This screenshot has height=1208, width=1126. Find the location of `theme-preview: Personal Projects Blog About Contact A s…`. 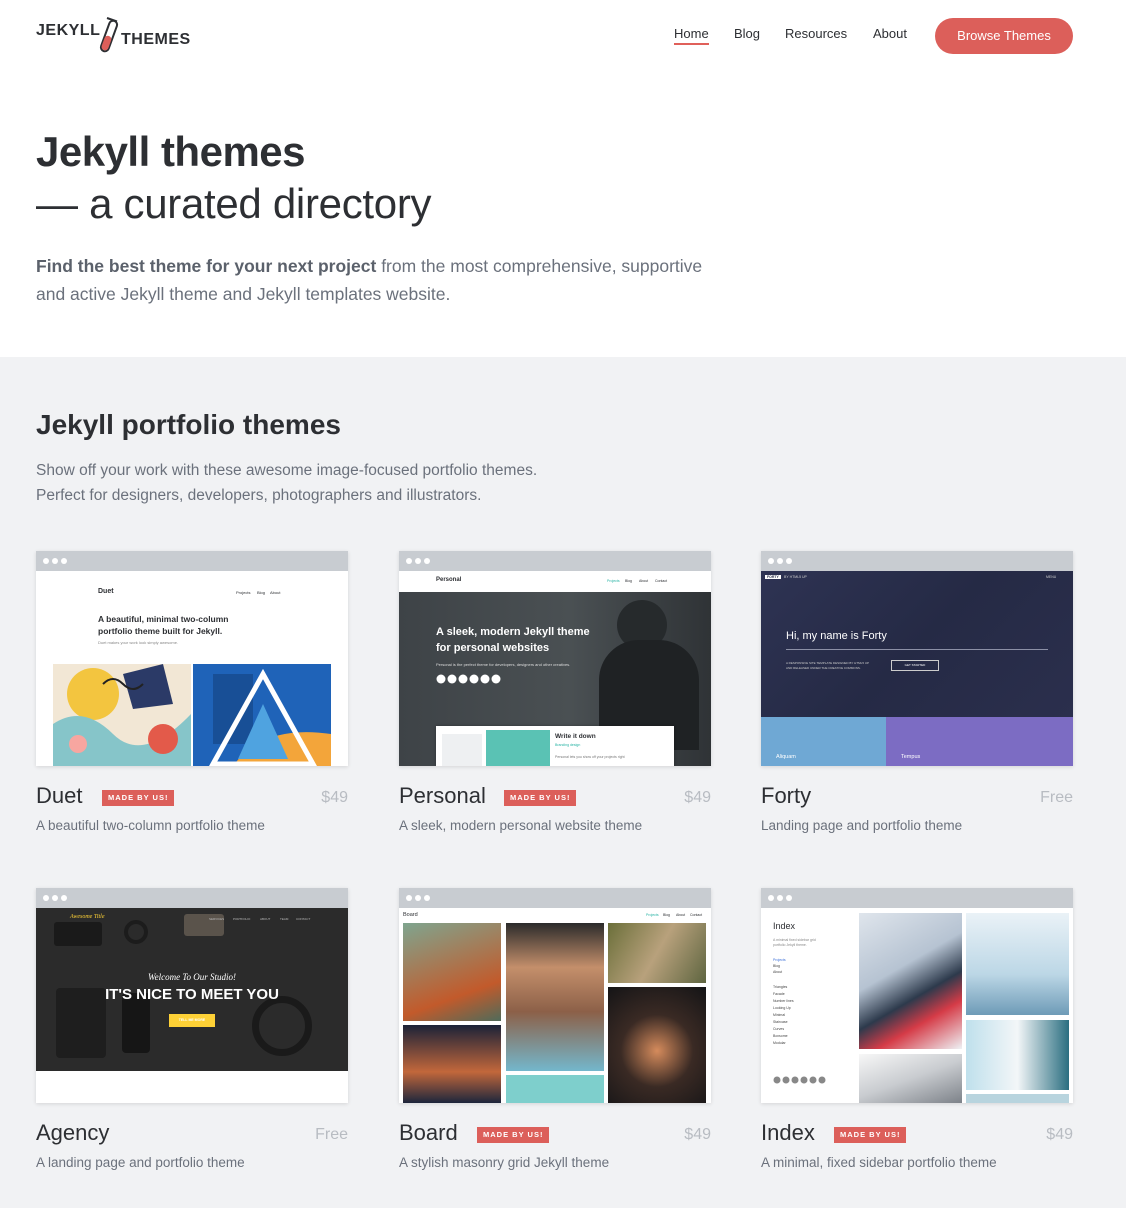

theme-preview: Personal Projects Blog About Contact A s… is located at coordinates (555, 658).